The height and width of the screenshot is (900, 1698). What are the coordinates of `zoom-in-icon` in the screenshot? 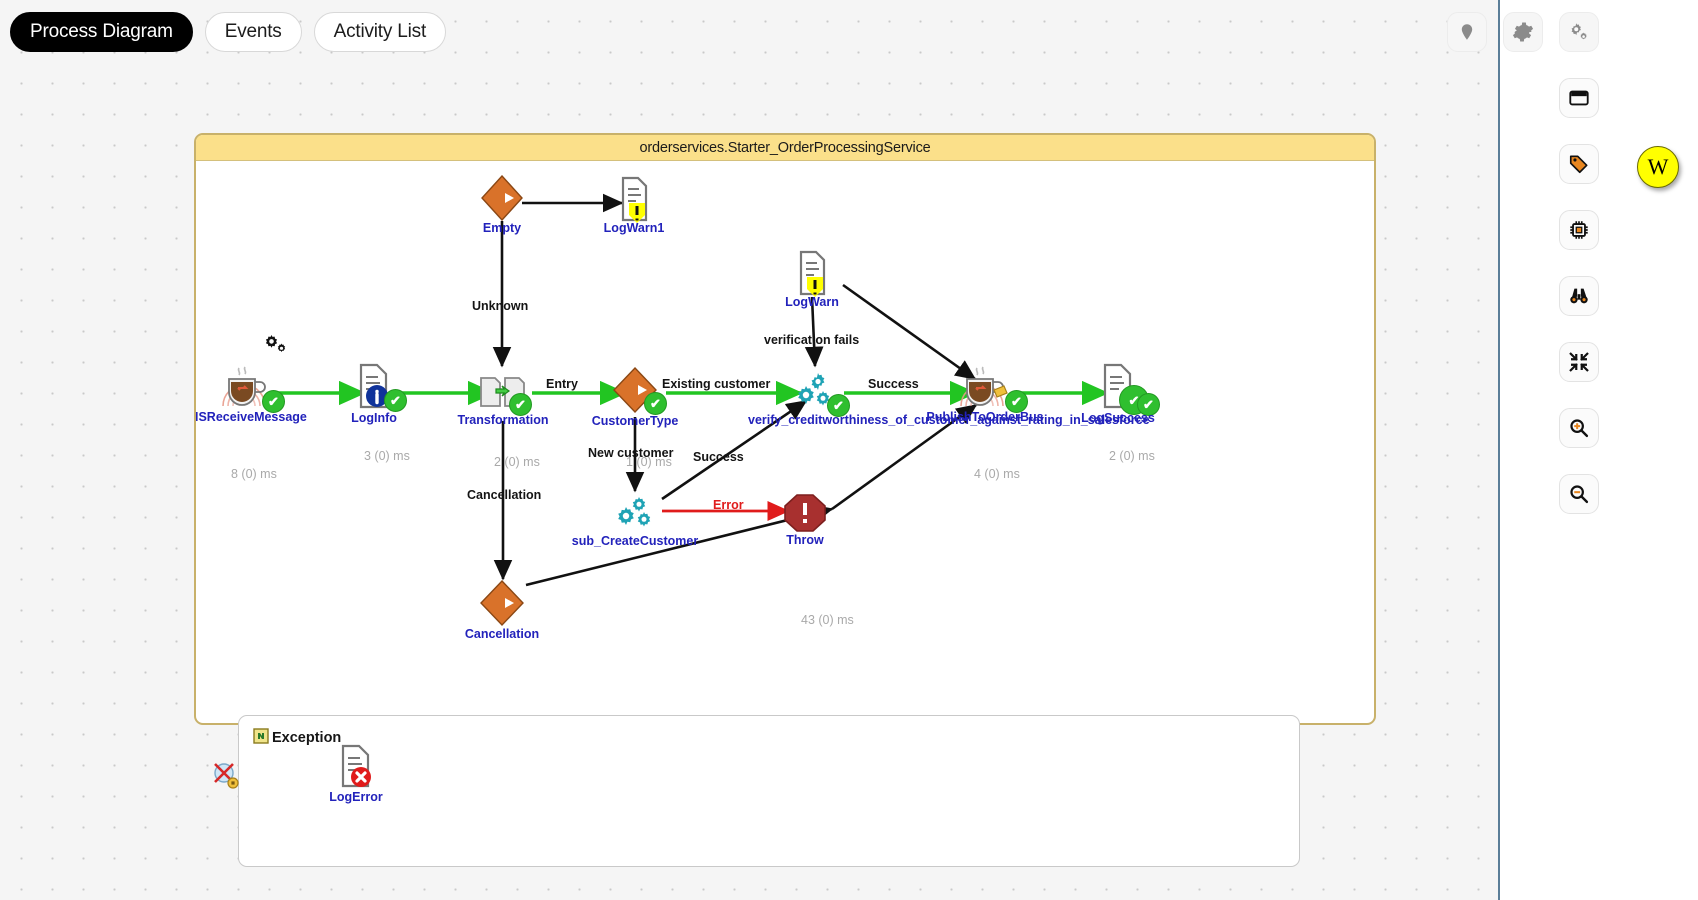 It's located at (1579, 428).